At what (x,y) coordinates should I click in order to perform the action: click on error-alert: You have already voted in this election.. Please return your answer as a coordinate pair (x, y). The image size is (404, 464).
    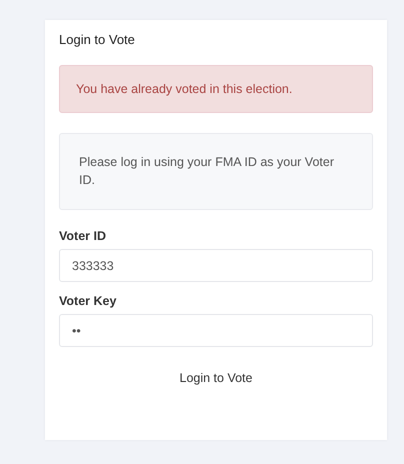
    Looking at the image, I should click on (216, 89).